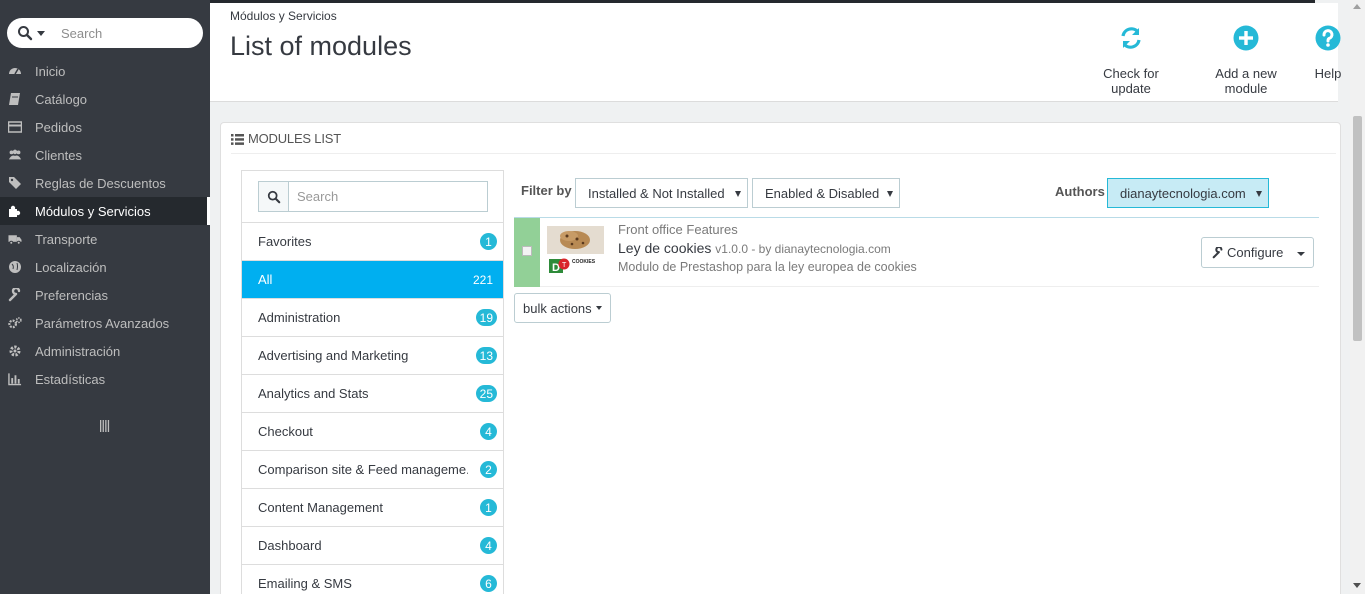  What do you see at coordinates (294, 138) in the screenshot?
I see `panel-heading-label: Modules list` at bounding box center [294, 138].